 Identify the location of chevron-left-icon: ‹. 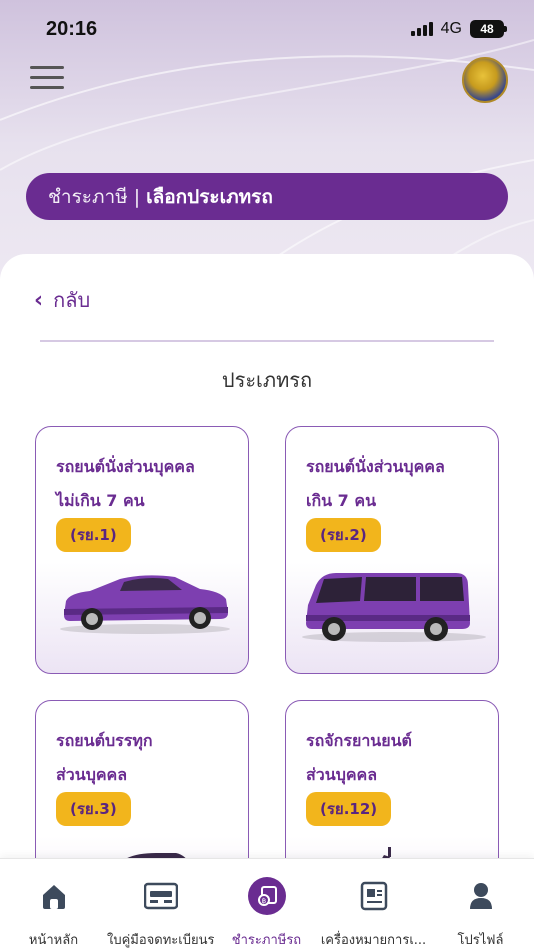
(39, 300).